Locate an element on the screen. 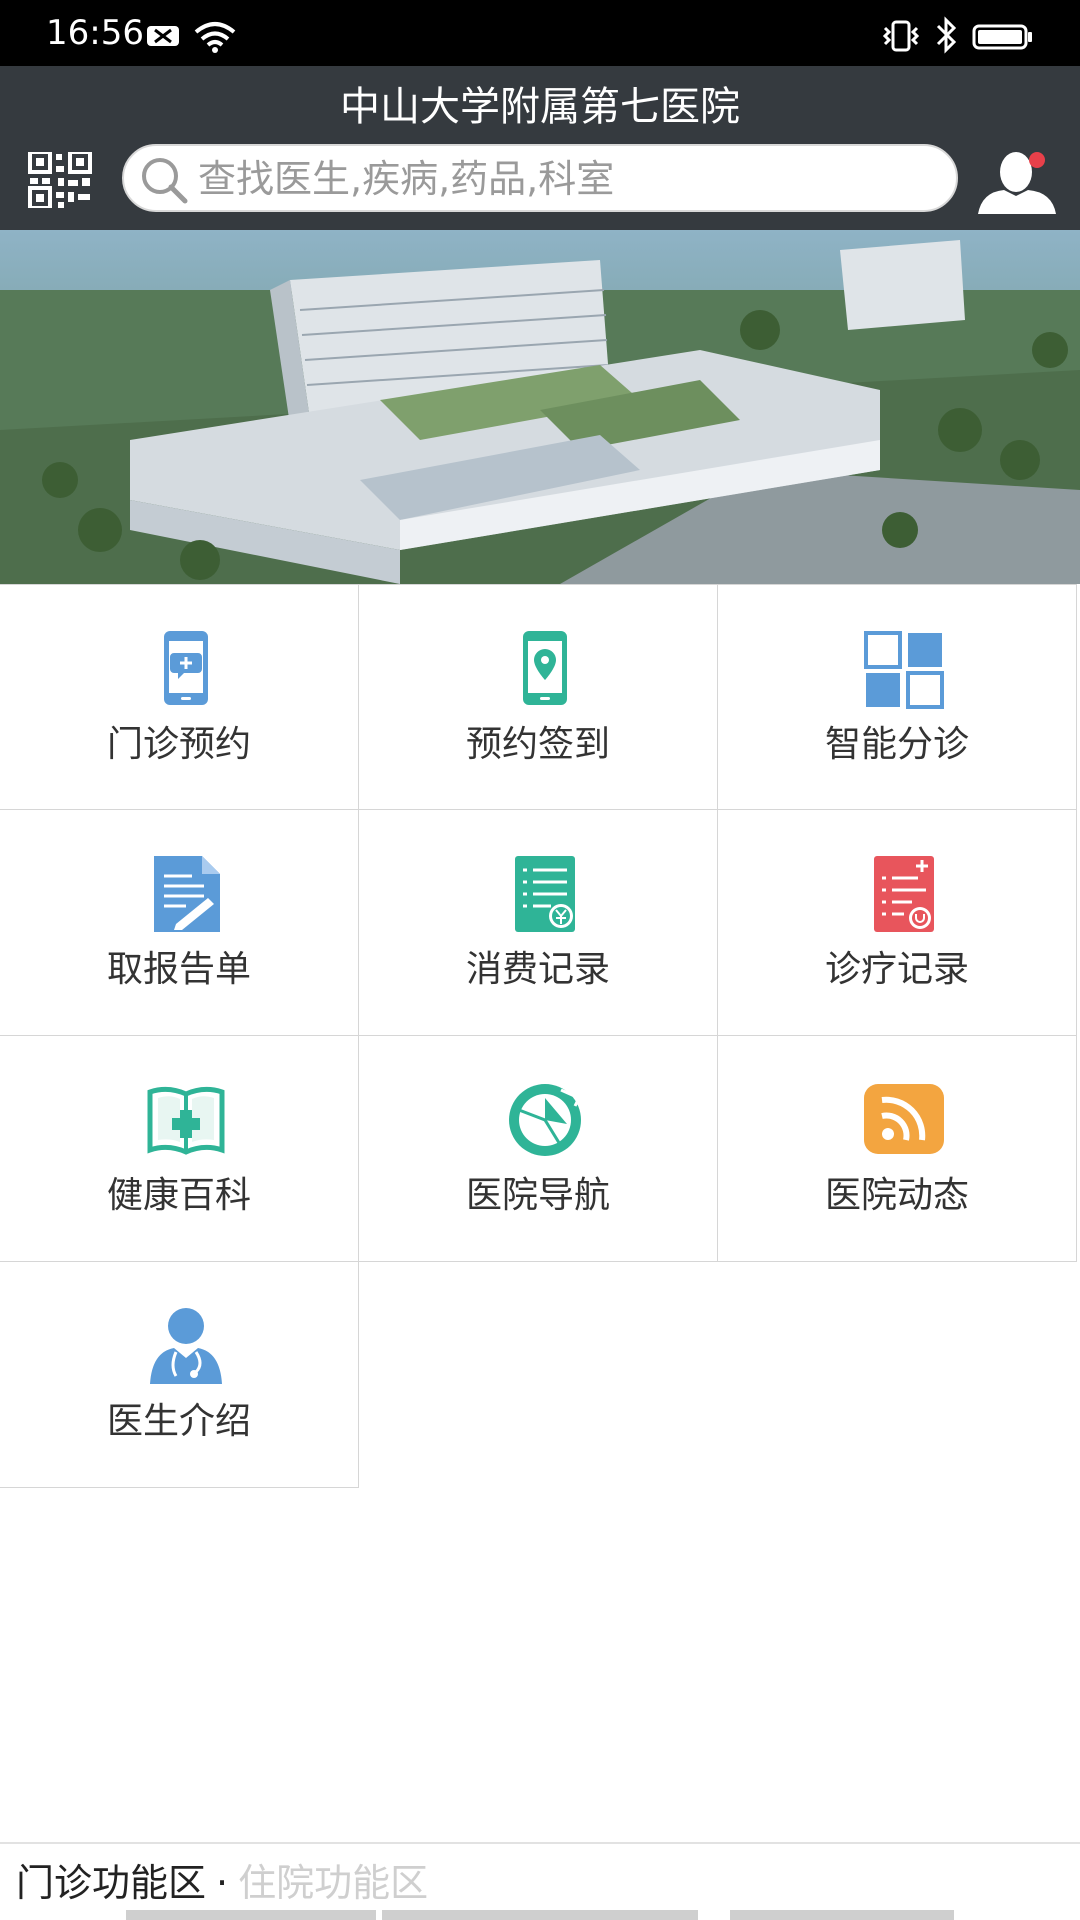 The width and height of the screenshot is (1080, 1920). menu-item-outpatient-appointment: 门诊预约 is located at coordinates (179, 697).